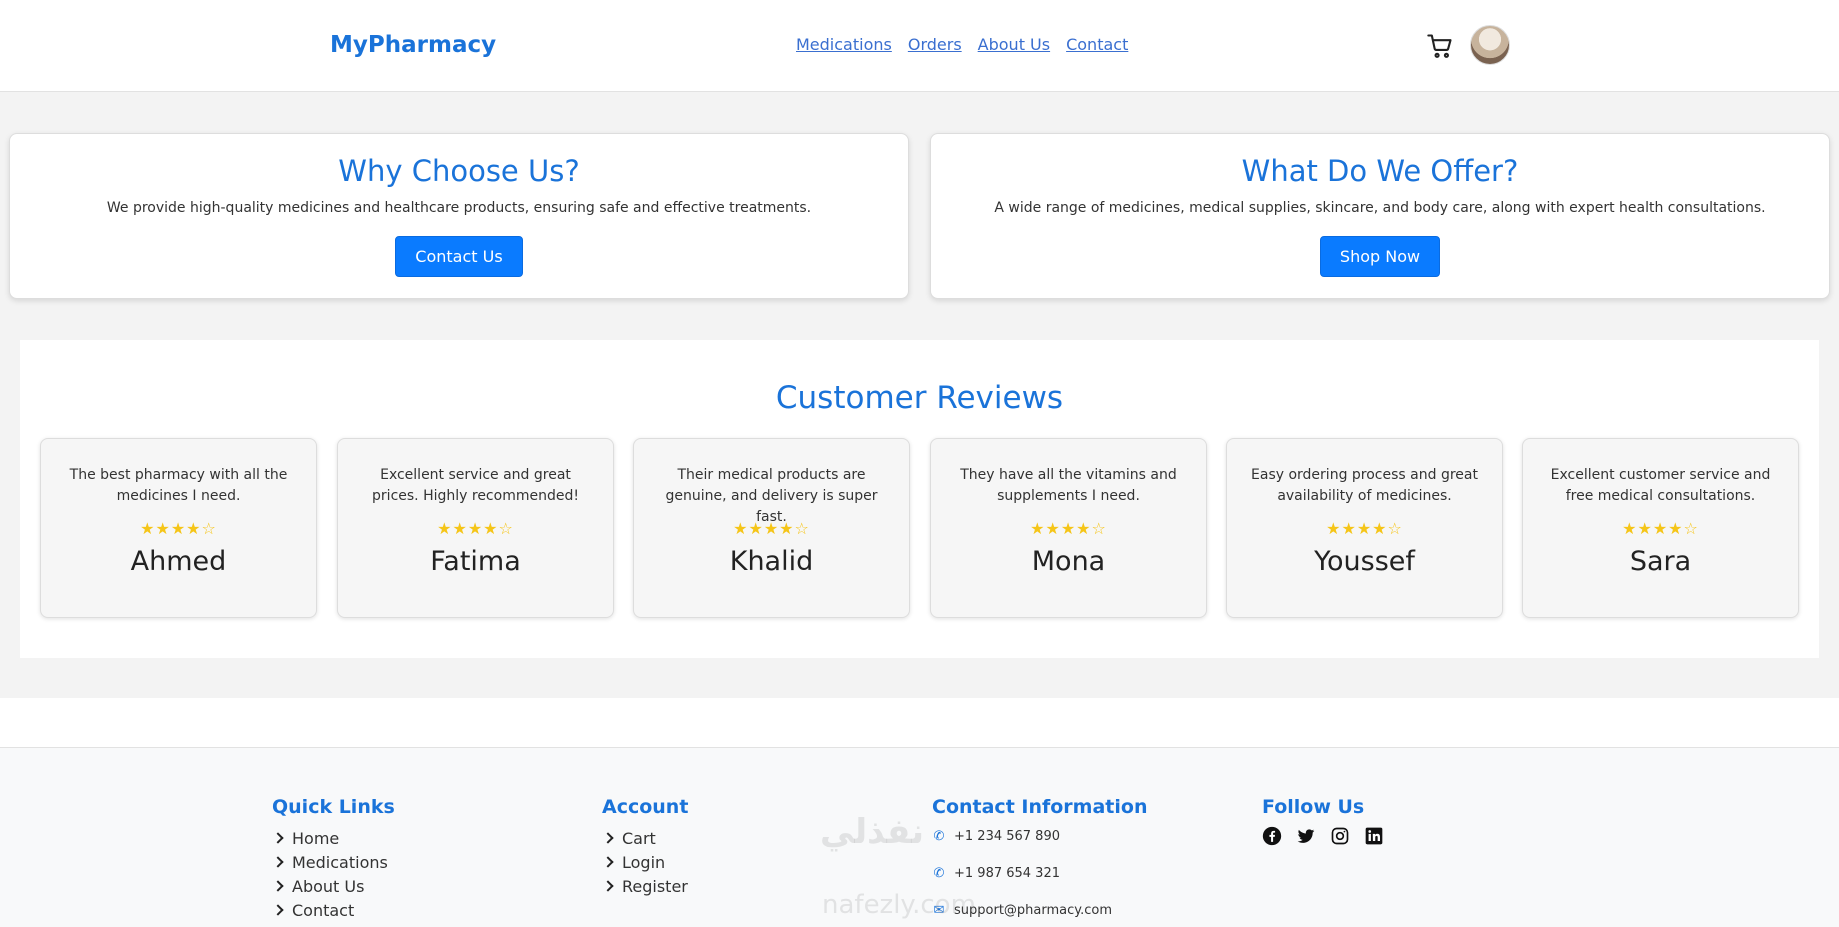 The height and width of the screenshot is (927, 1839). Describe the element at coordinates (1313, 807) in the screenshot. I see `follow-us-title: Follow Us` at that location.